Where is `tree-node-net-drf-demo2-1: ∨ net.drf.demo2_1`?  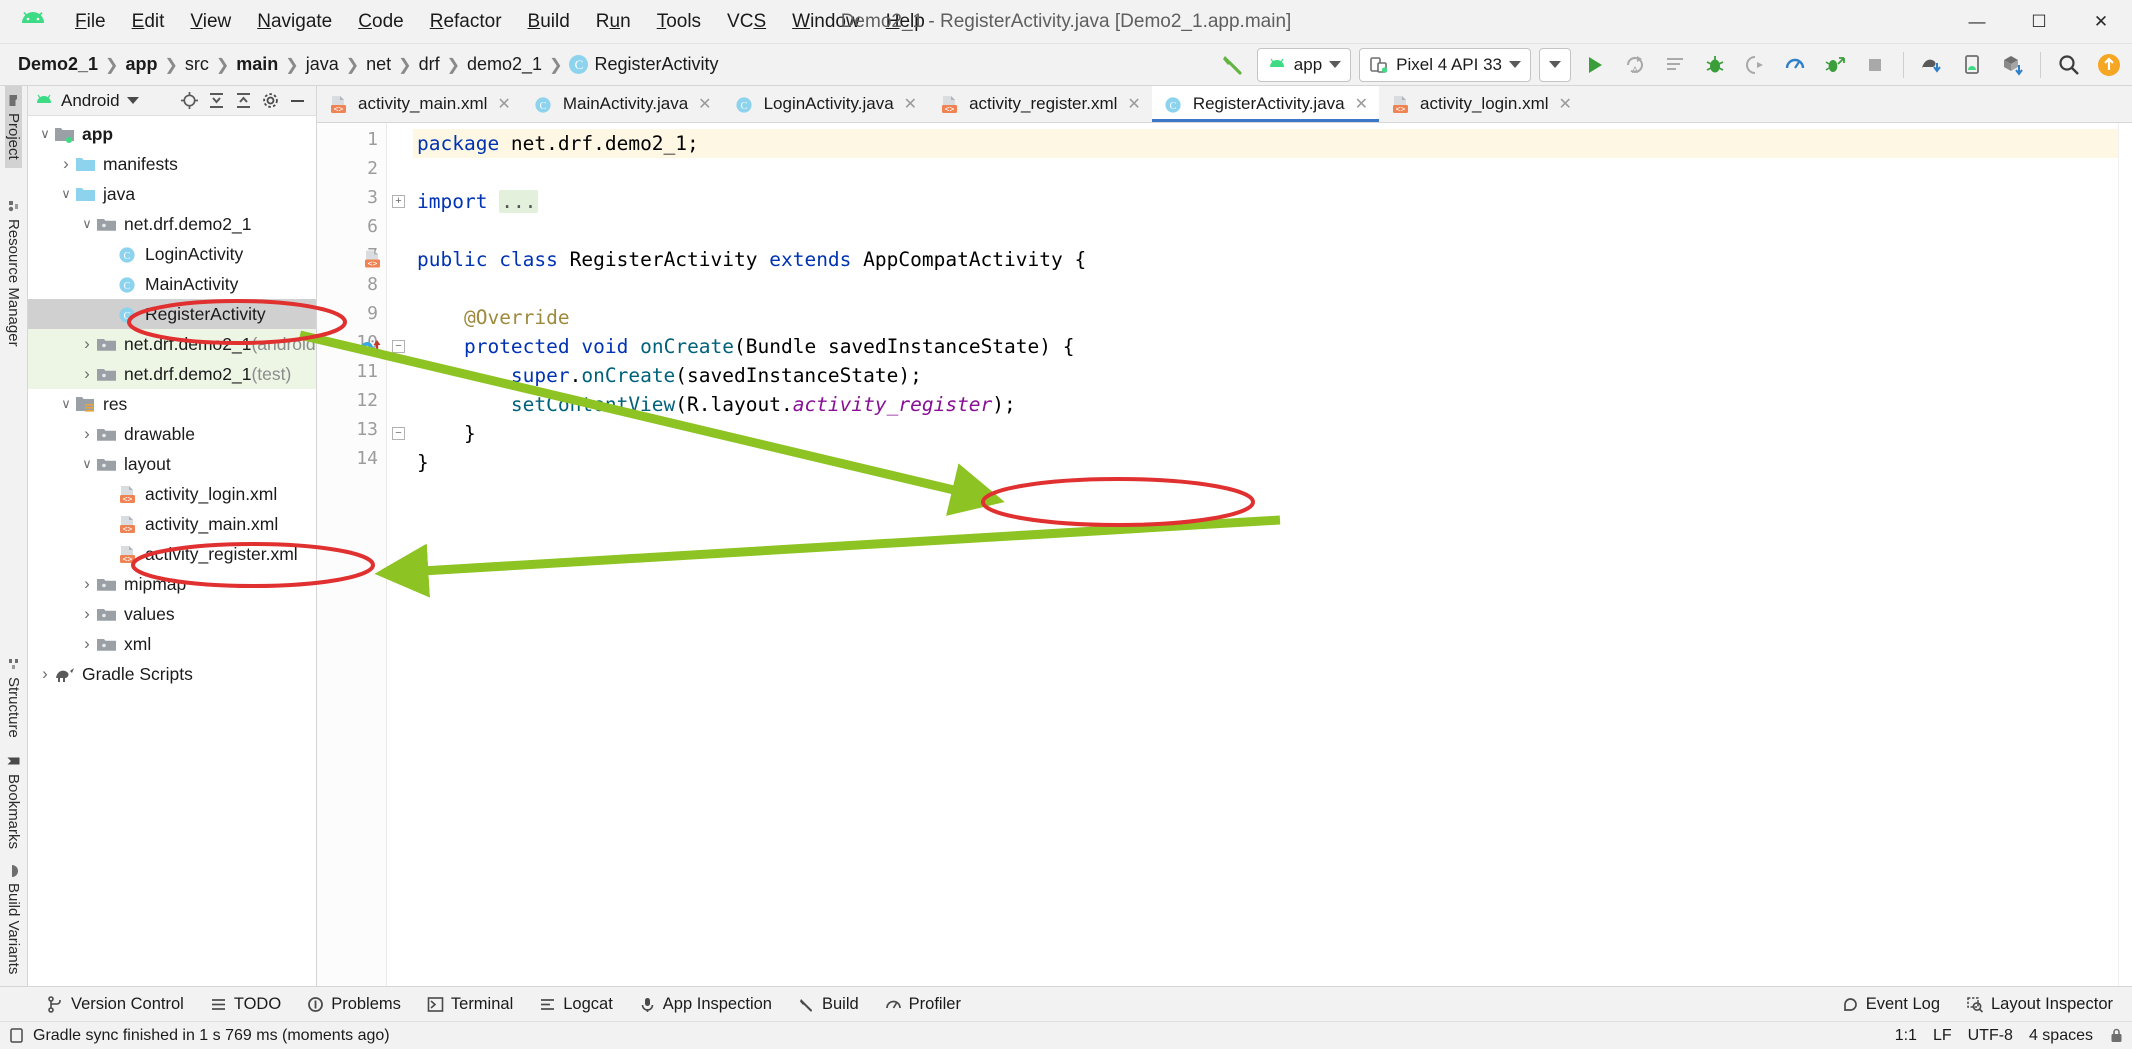 tree-node-net-drf-demo2-1: ∨ net.drf.demo2_1 is located at coordinates (172, 224).